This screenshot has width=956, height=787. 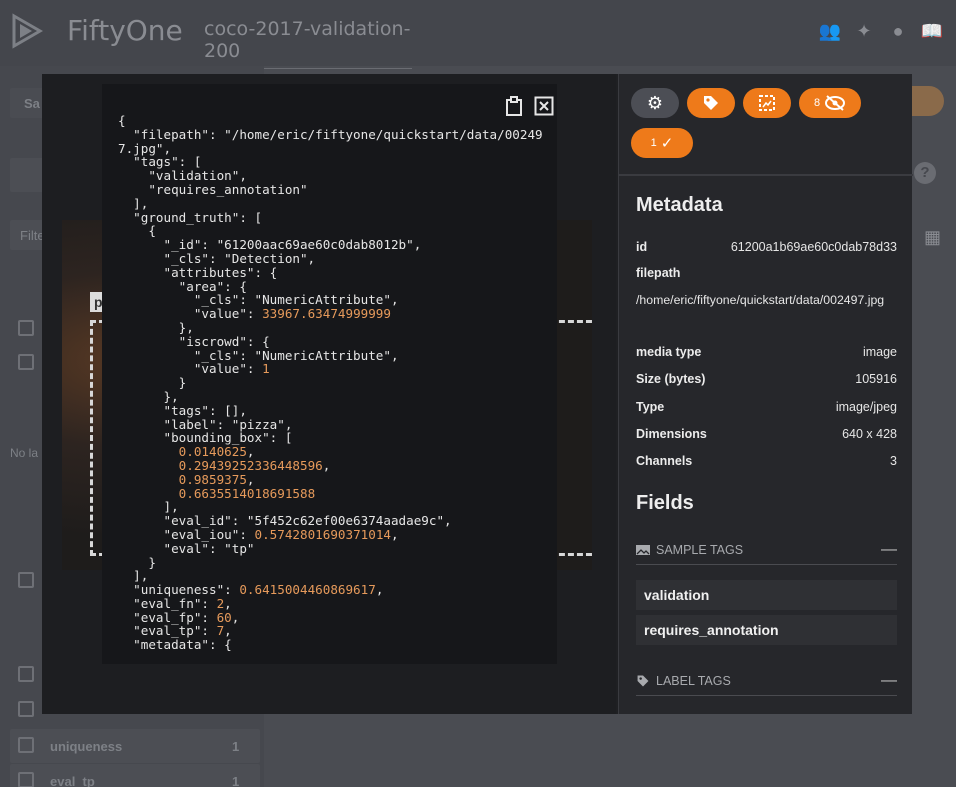 I want to click on metadata-row-type: Type image/jpeg, so click(x=766, y=407).